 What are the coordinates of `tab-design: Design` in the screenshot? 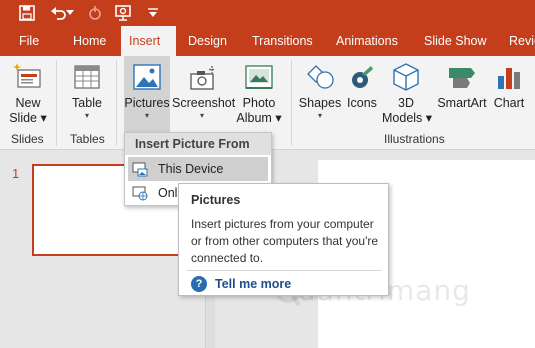 It's located at (207, 41).